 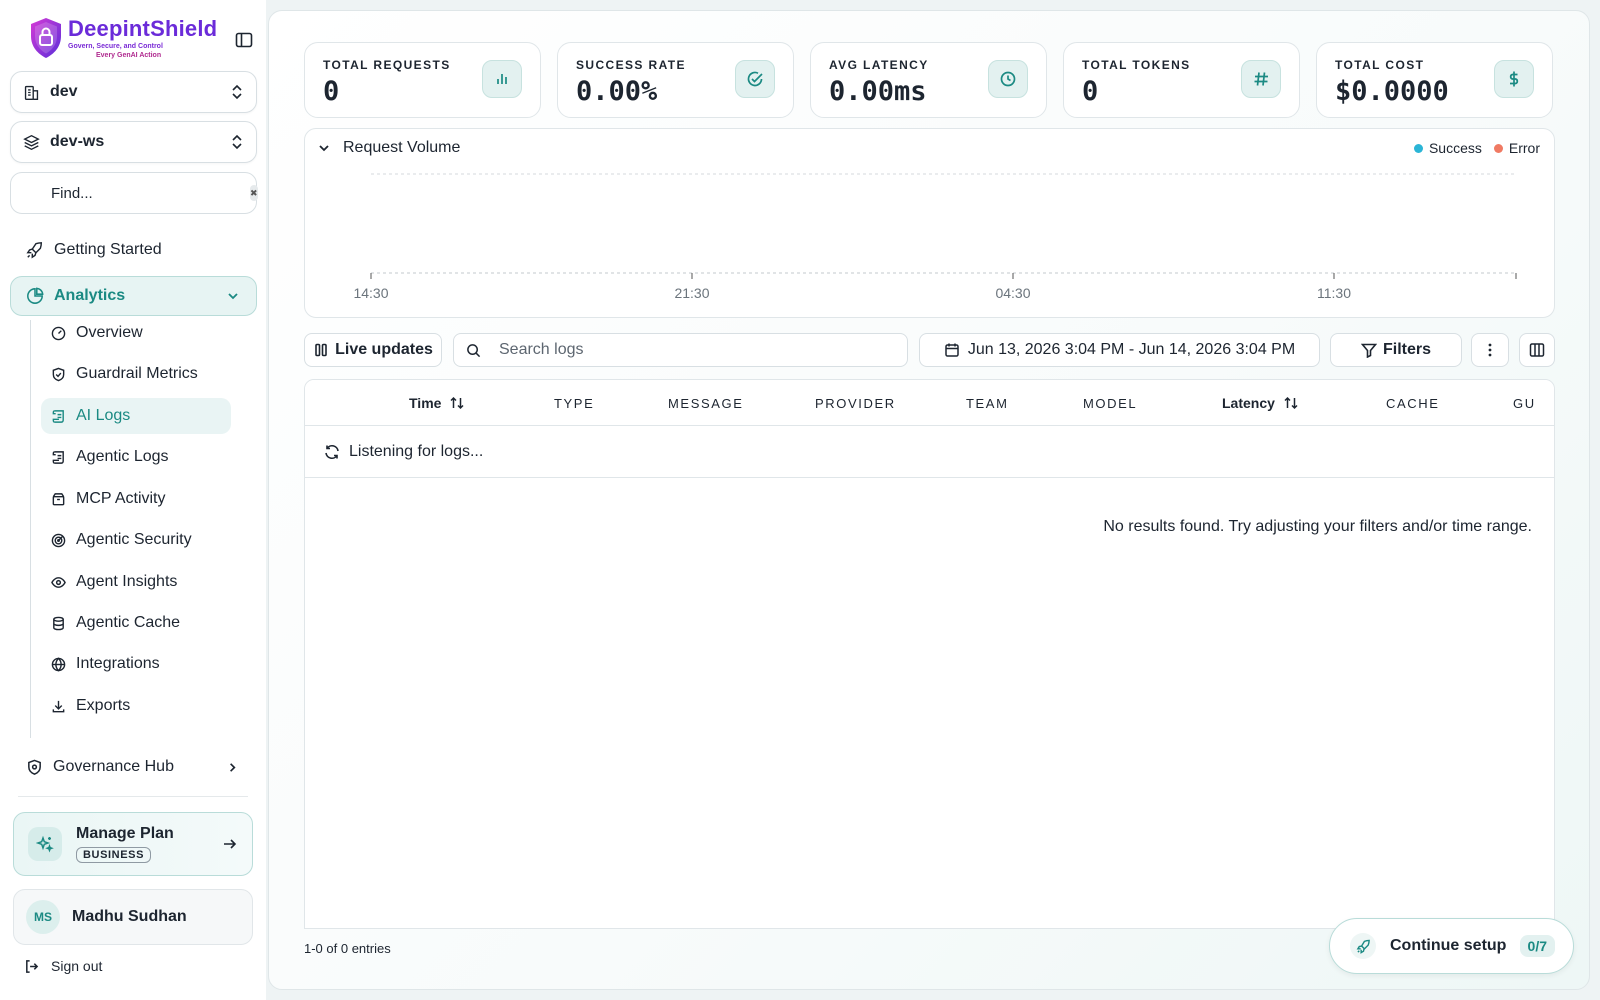 I want to click on sidebar-divider, so click(x=133, y=796).